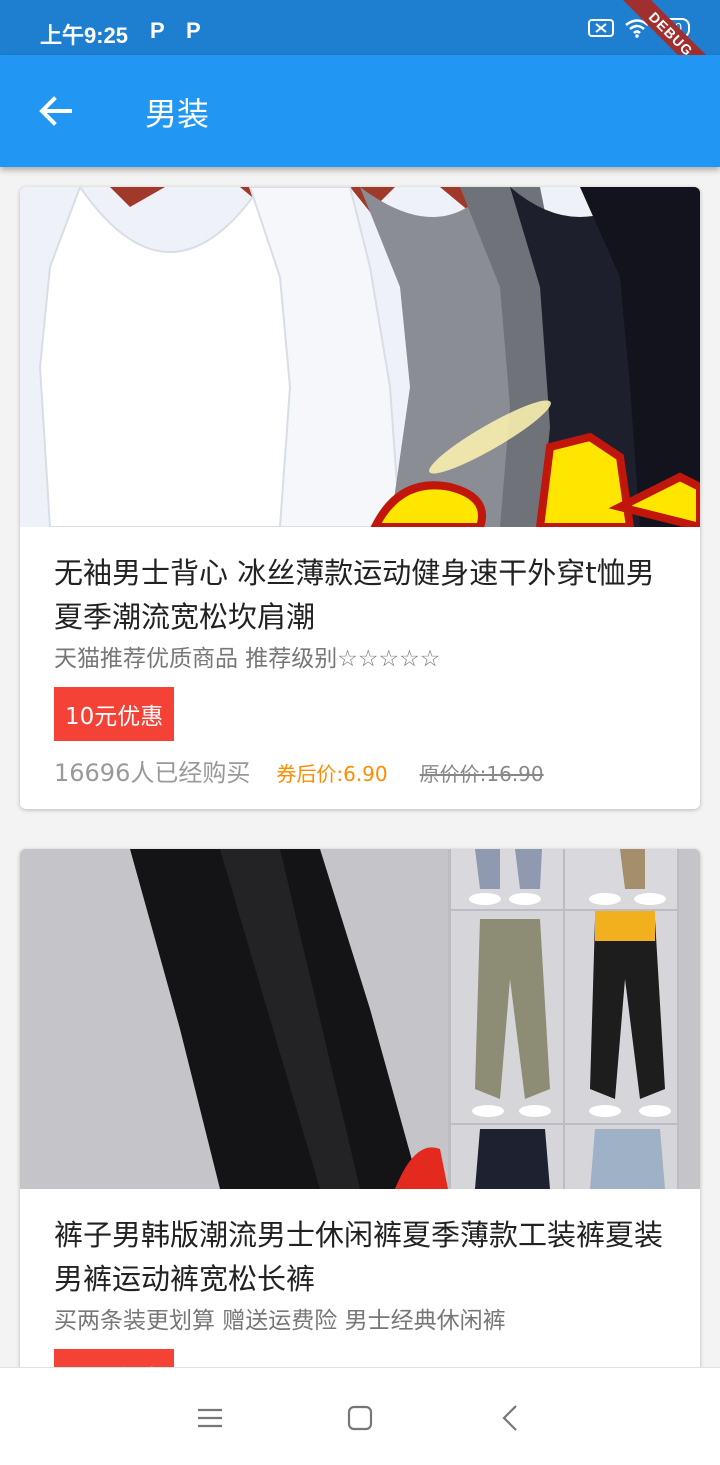  I want to click on coupon-price: 券后价:6.90, so click(332, 774).